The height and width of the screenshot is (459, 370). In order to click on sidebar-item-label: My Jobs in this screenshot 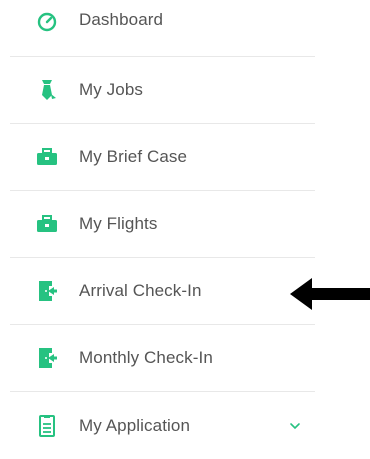, I will do `click(111, 89)`.